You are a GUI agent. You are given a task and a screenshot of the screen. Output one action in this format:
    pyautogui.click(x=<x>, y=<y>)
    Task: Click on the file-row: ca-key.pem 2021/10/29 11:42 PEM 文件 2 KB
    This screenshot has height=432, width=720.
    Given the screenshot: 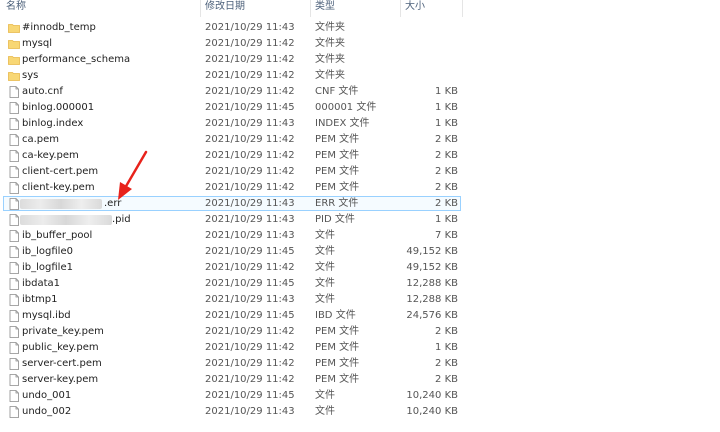 What is the action you would take?
    pyautogui.click(x=360, y=156)
    